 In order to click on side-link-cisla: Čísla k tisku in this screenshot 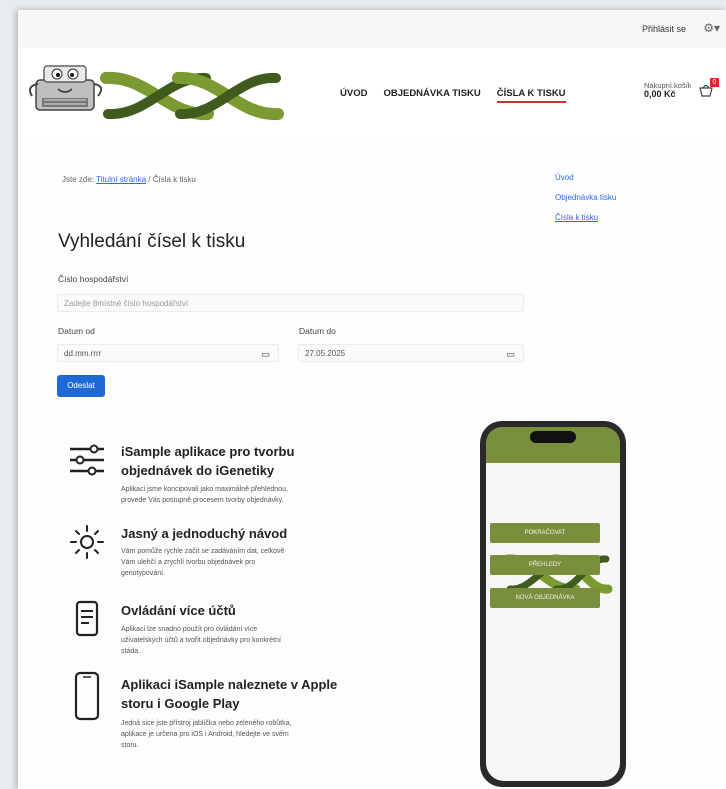, I will do `click(585, 218)`.